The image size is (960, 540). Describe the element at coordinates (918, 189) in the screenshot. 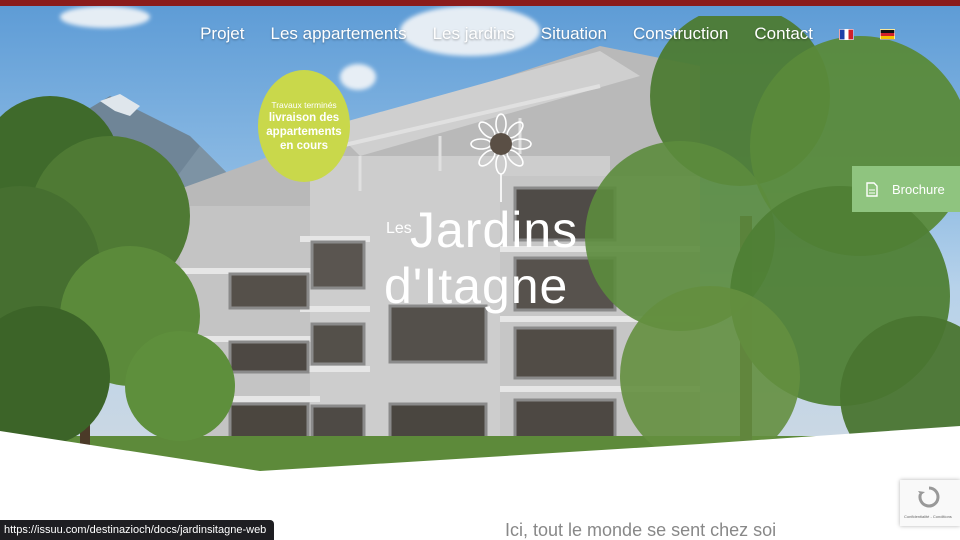

I see `brochure-label: Brochure` at that location.